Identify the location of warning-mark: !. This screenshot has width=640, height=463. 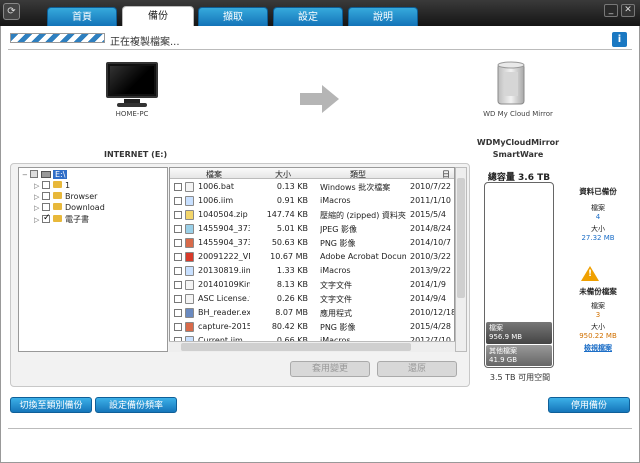
(590, 274).